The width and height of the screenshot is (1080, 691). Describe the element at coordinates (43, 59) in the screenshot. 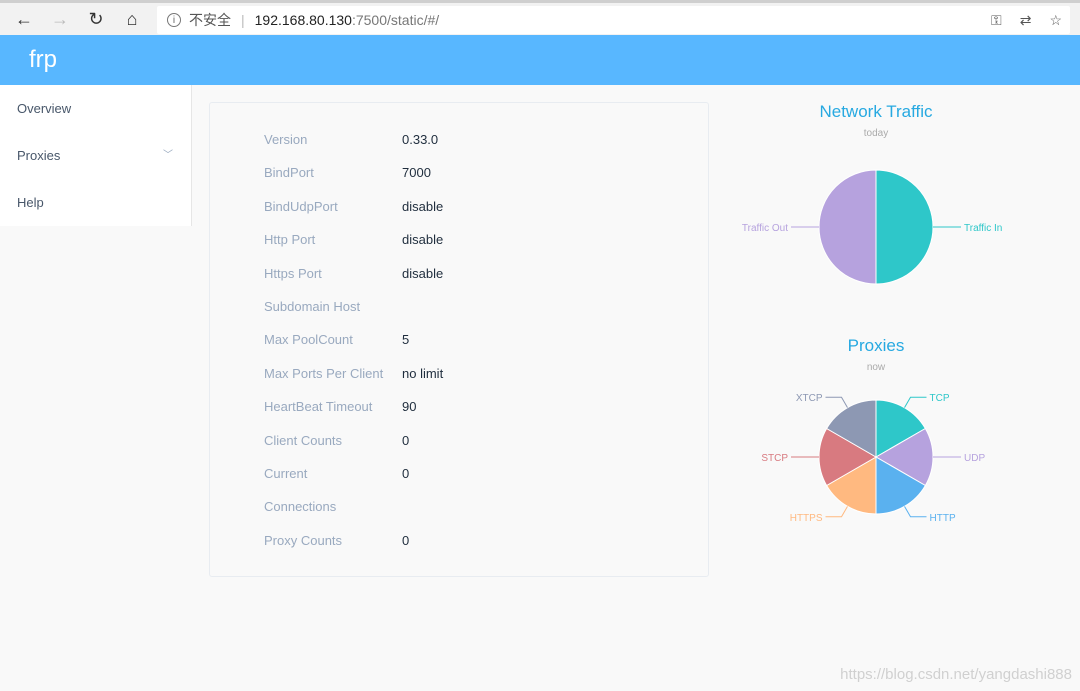

I see `app-title: frp` at that location.